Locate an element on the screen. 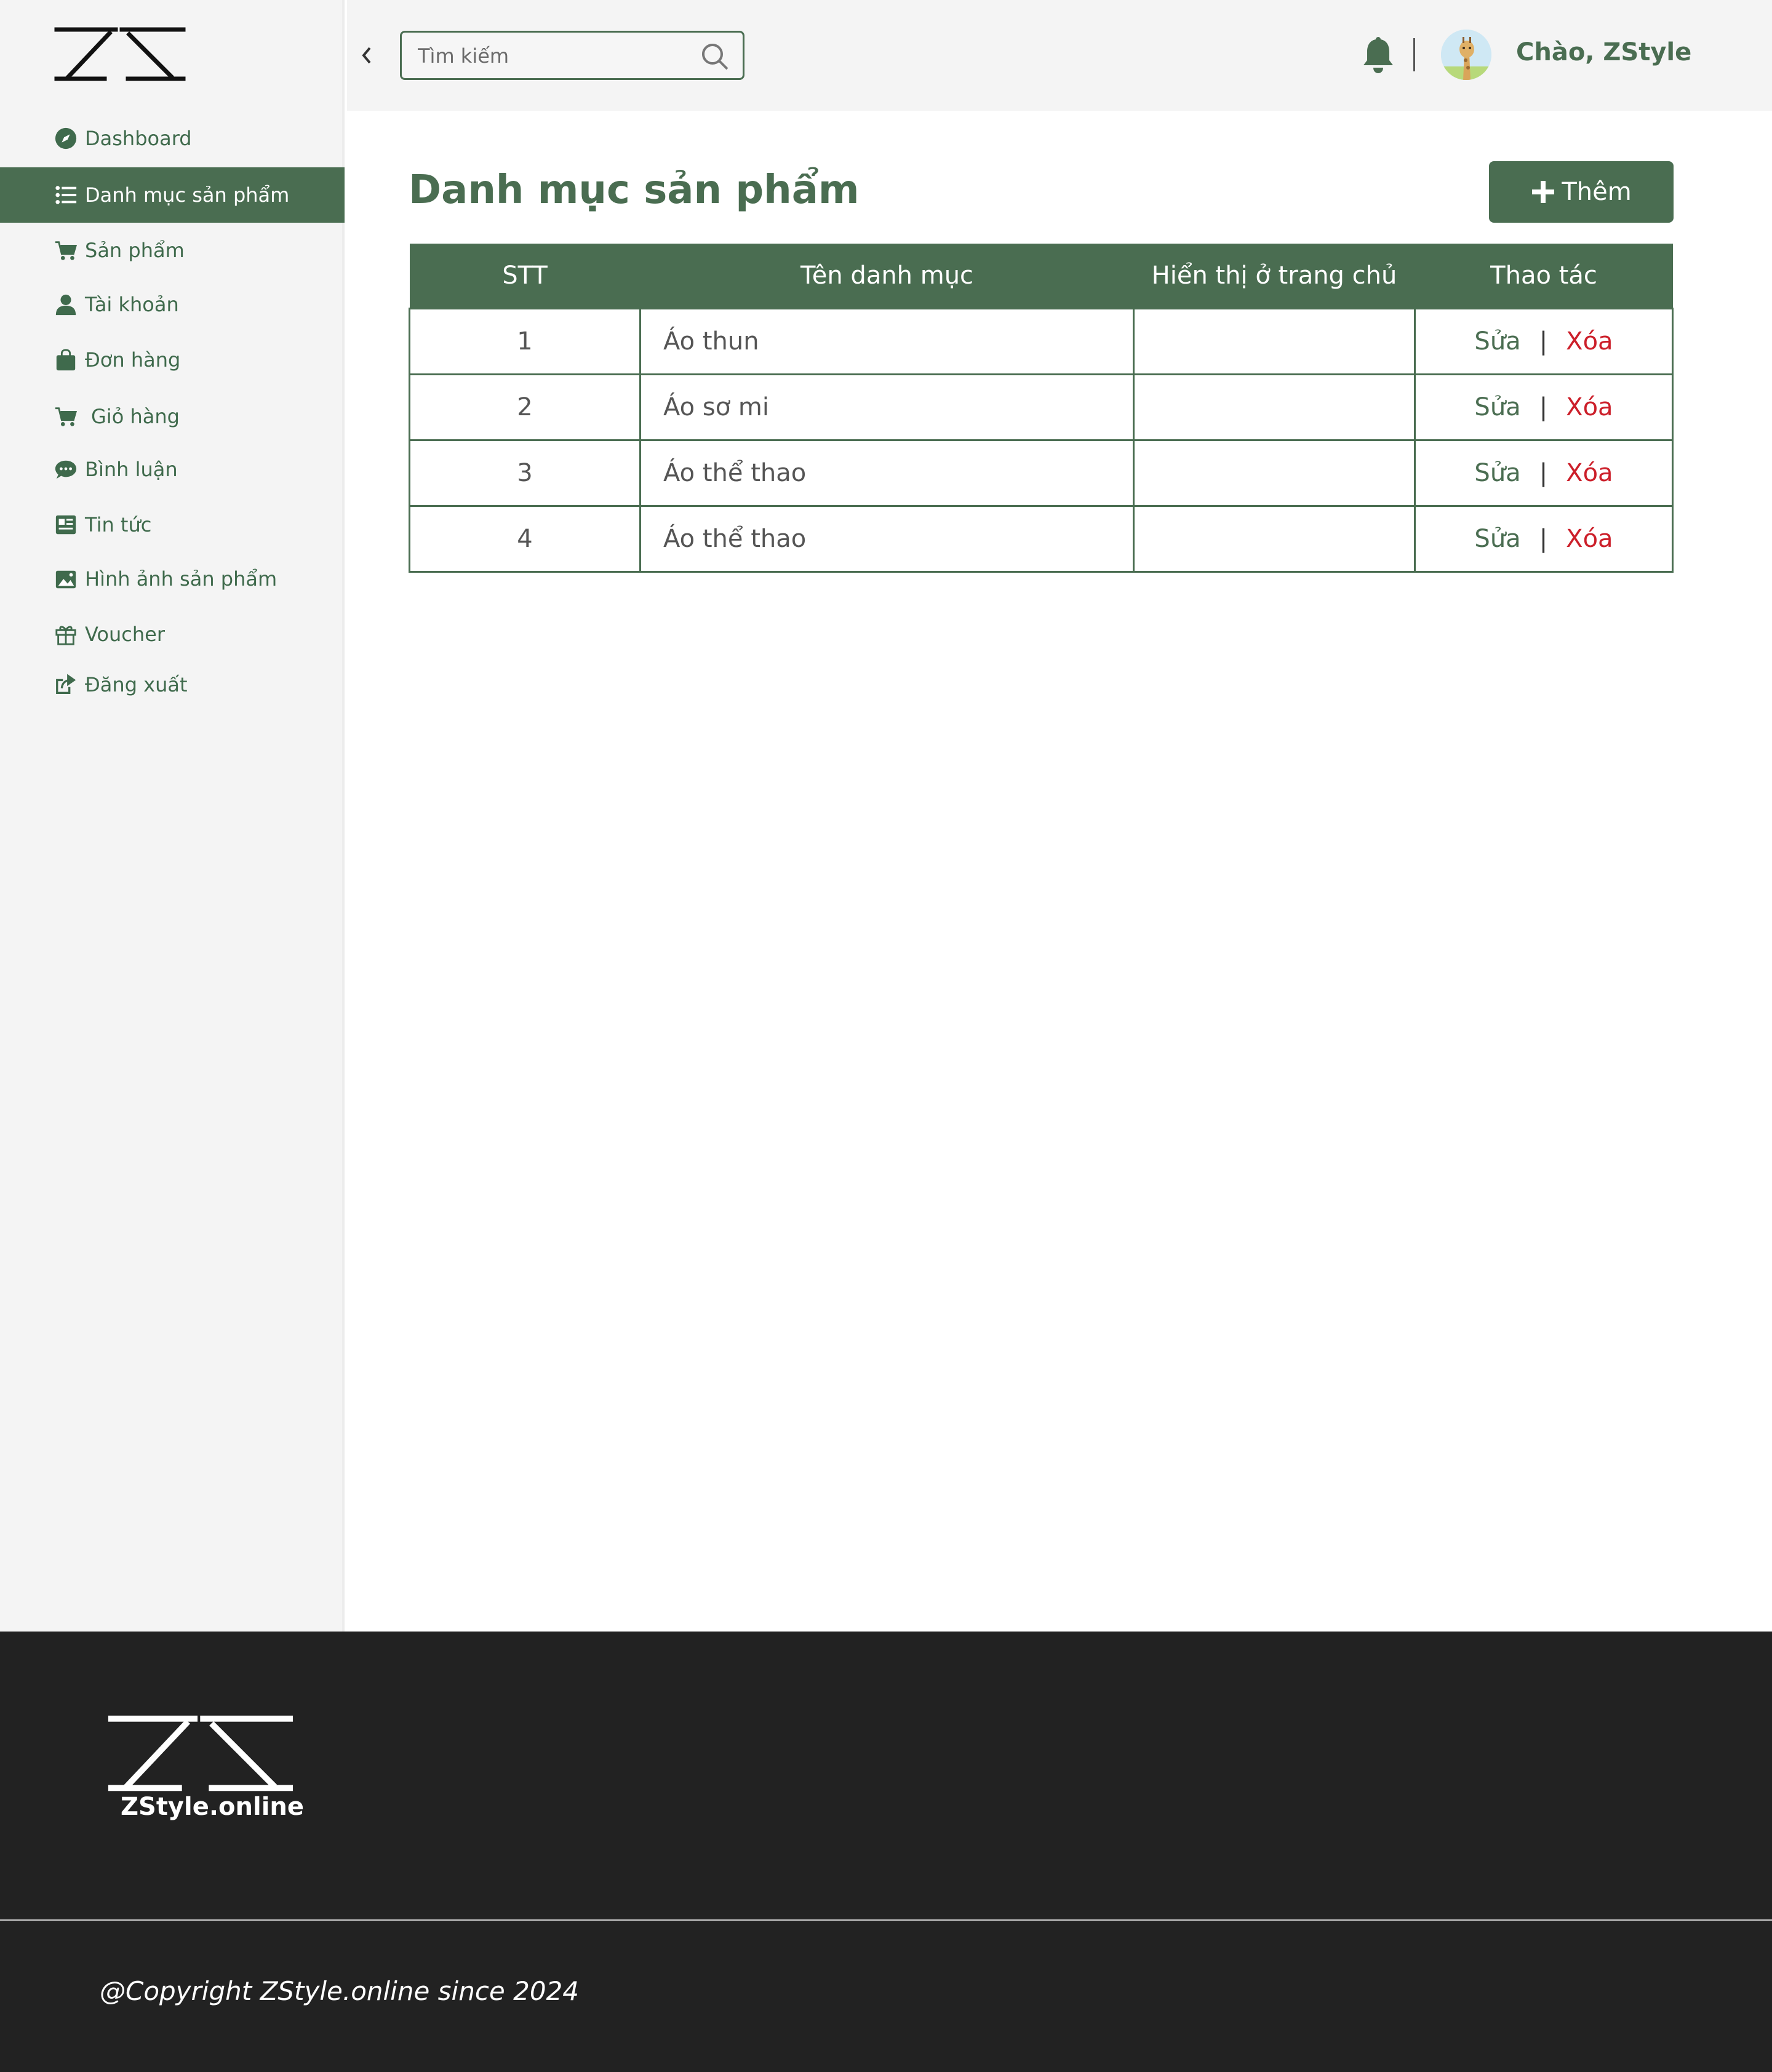  sidebar-item-comments: Bình luận is located at coordinates (173, 470).